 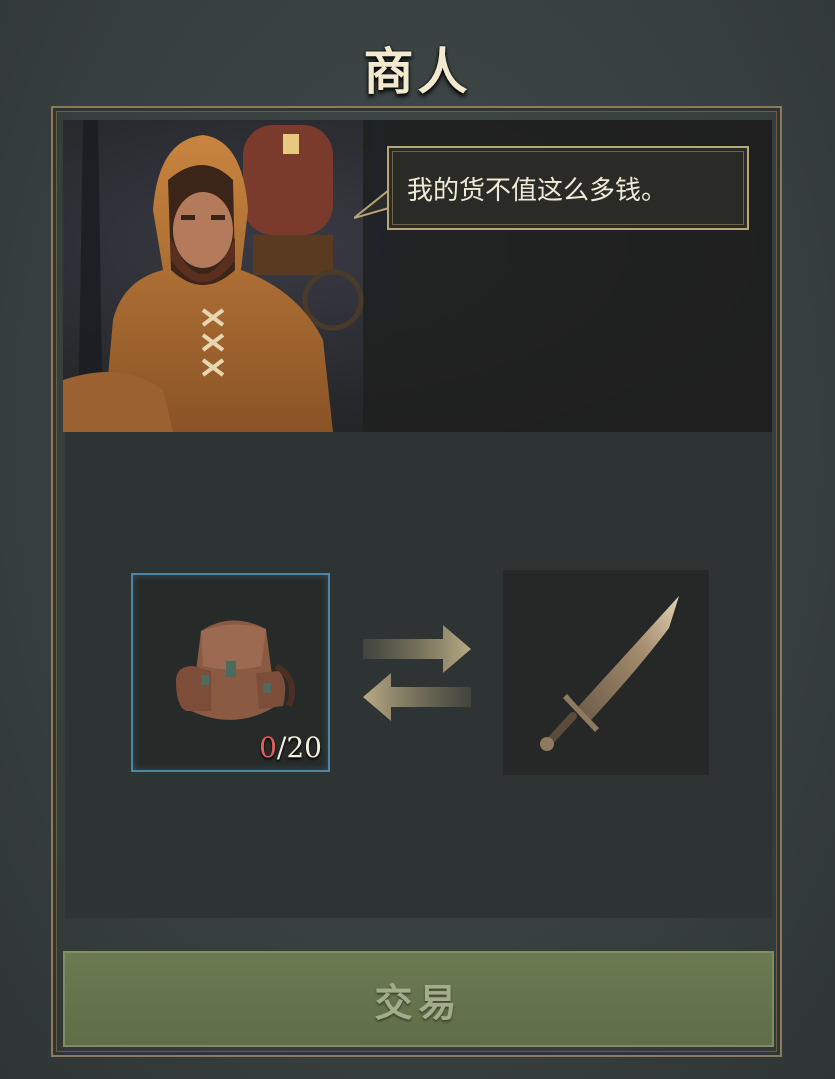 What do you see at coordinates (537, 190) in the screenshot?
I see `speech-text: 我的货不值这么多钱。` at bounding box center [537, 190].